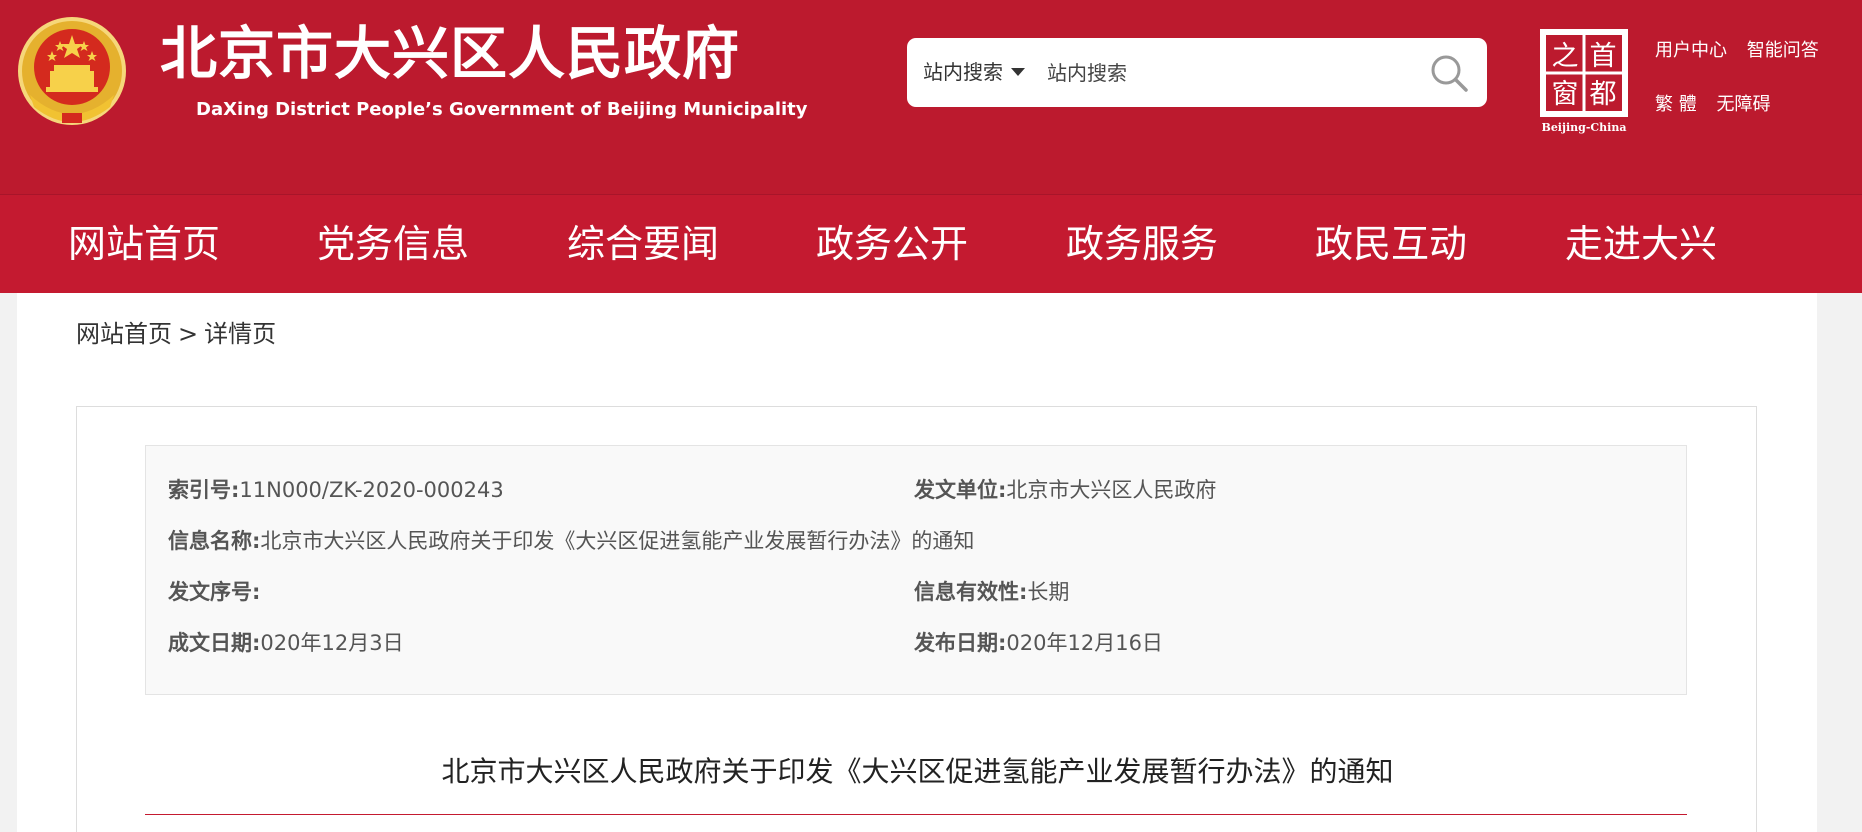  I want to click on meta-value: 北京市大兴区人民政府关于印发《大兴区促进氢能产业发展暂行办法》的通知, so click(617, 541).